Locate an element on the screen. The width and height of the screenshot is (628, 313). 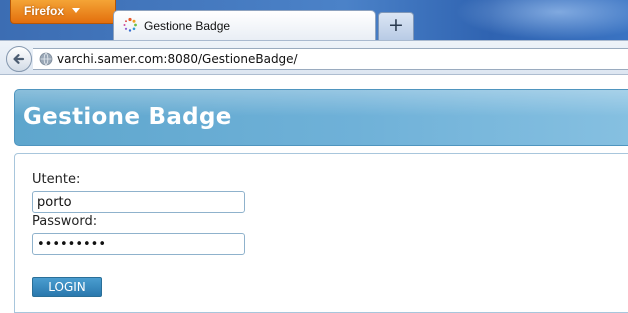
titlebar-glow is located at coordinates (541, 20).